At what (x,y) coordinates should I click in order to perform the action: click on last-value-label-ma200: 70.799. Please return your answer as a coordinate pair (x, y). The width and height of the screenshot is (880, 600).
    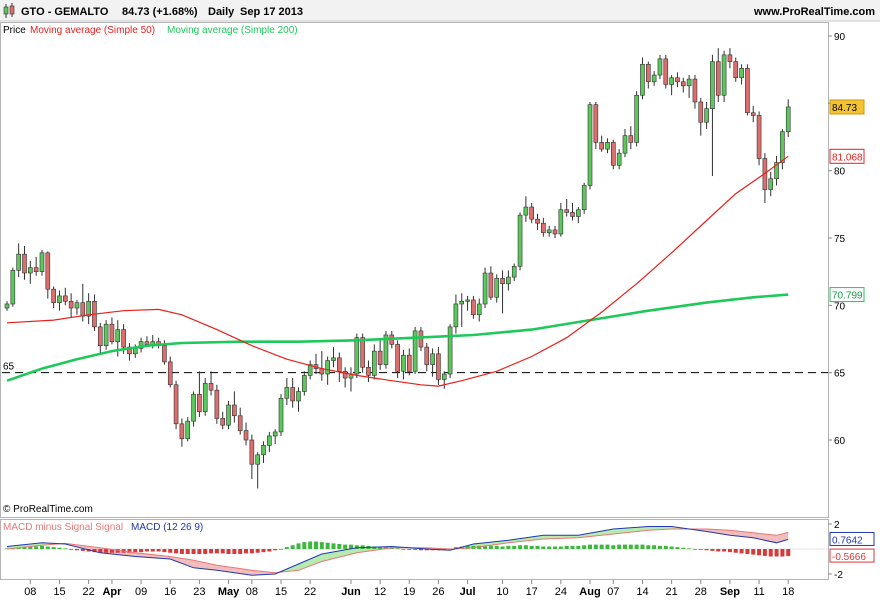
    Looking at the image, I should click on (847, 296).